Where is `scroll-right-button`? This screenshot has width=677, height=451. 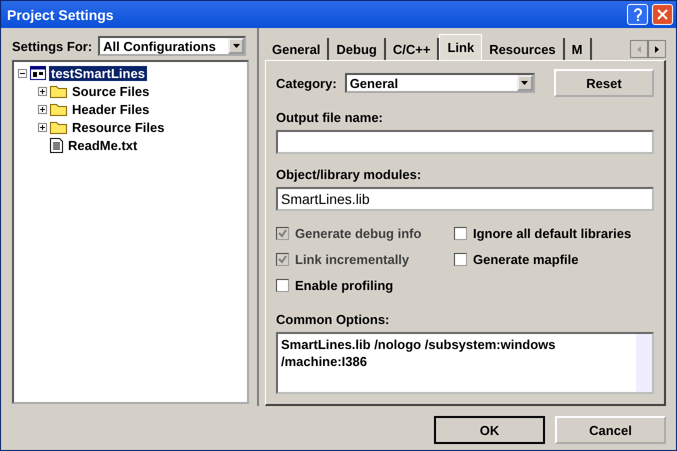
scroll-right-button is located at coordinates (657, 49).